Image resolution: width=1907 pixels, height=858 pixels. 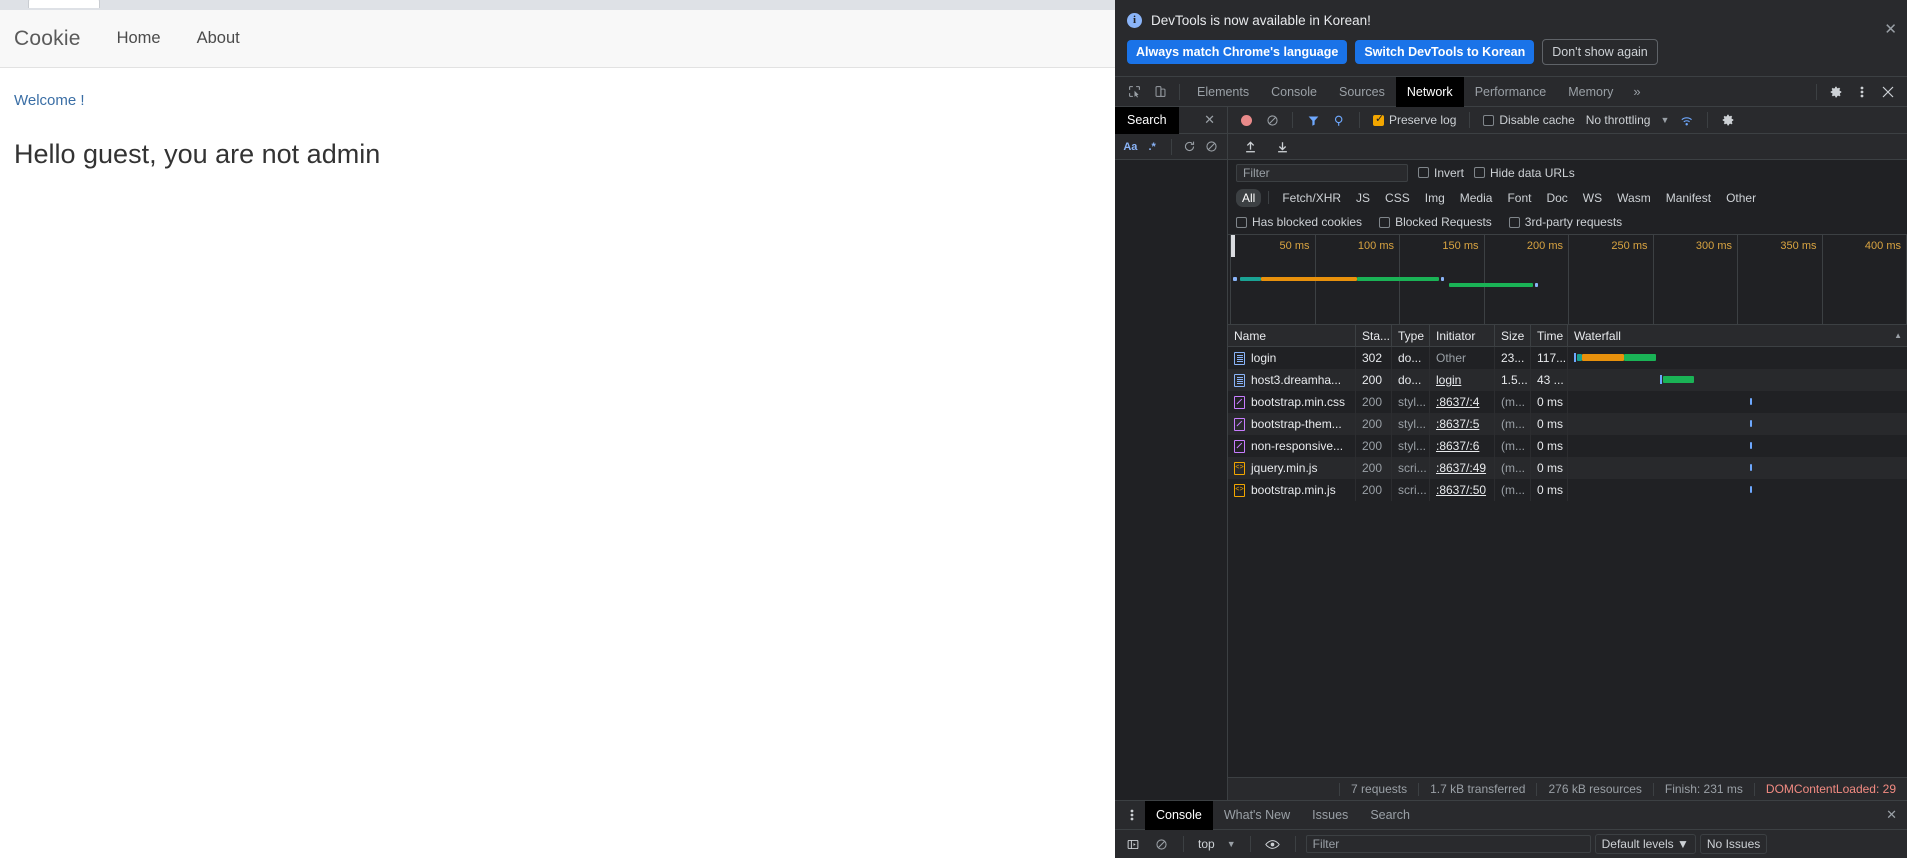 I want to click on request-initiator: :8637/:4, so click(x=1462, y=402).